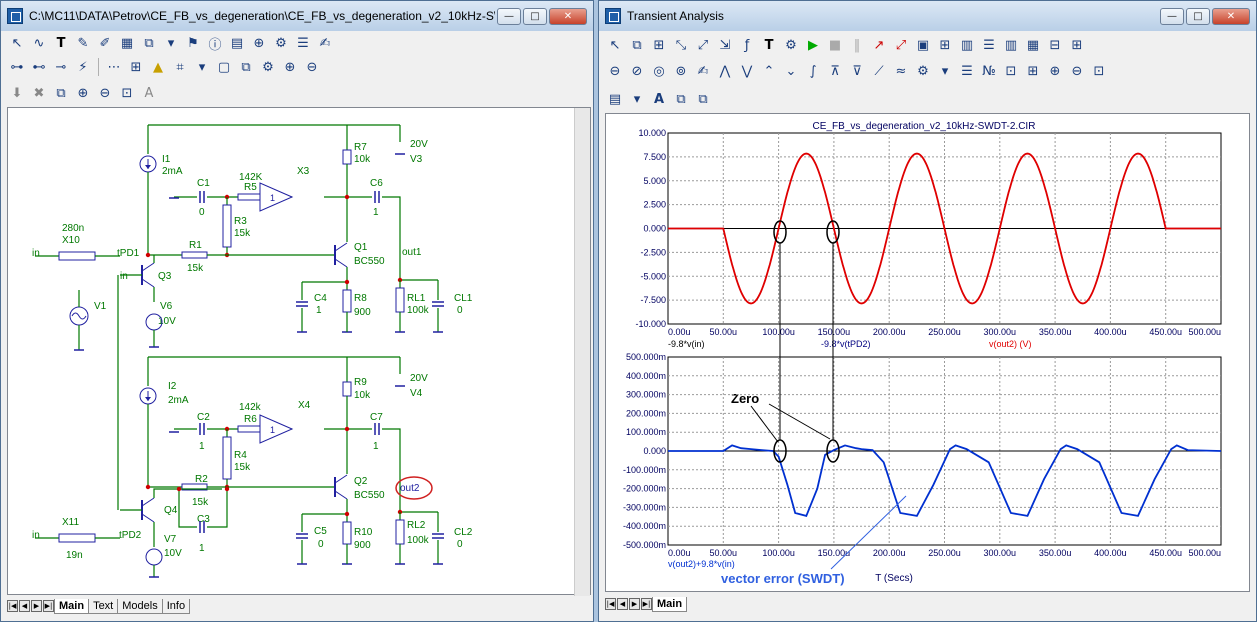 The width and height of the screenshot is (1257, 622). Describe the element at coordinates (237, 43) in the screenshot. I see `grid-icon: ▤` at that location.